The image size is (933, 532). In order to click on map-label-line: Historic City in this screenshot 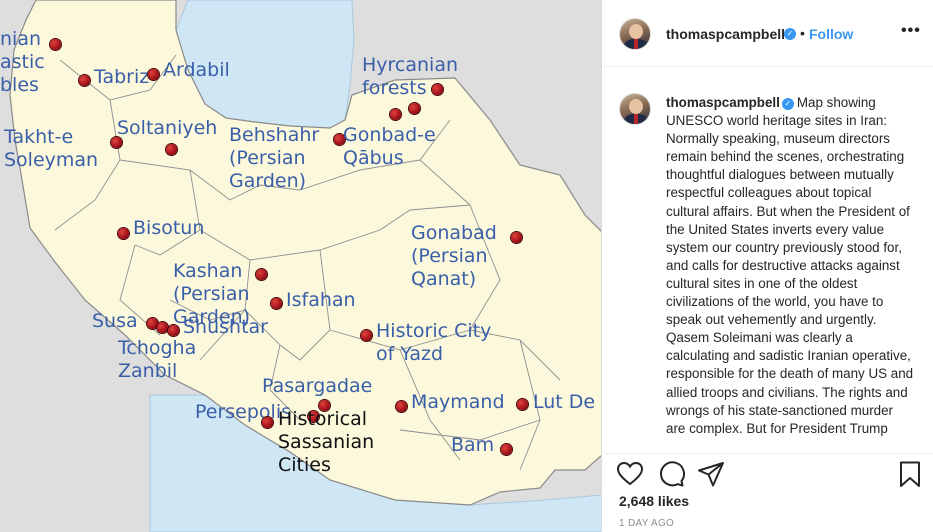, I will do `click(434, 331)`.